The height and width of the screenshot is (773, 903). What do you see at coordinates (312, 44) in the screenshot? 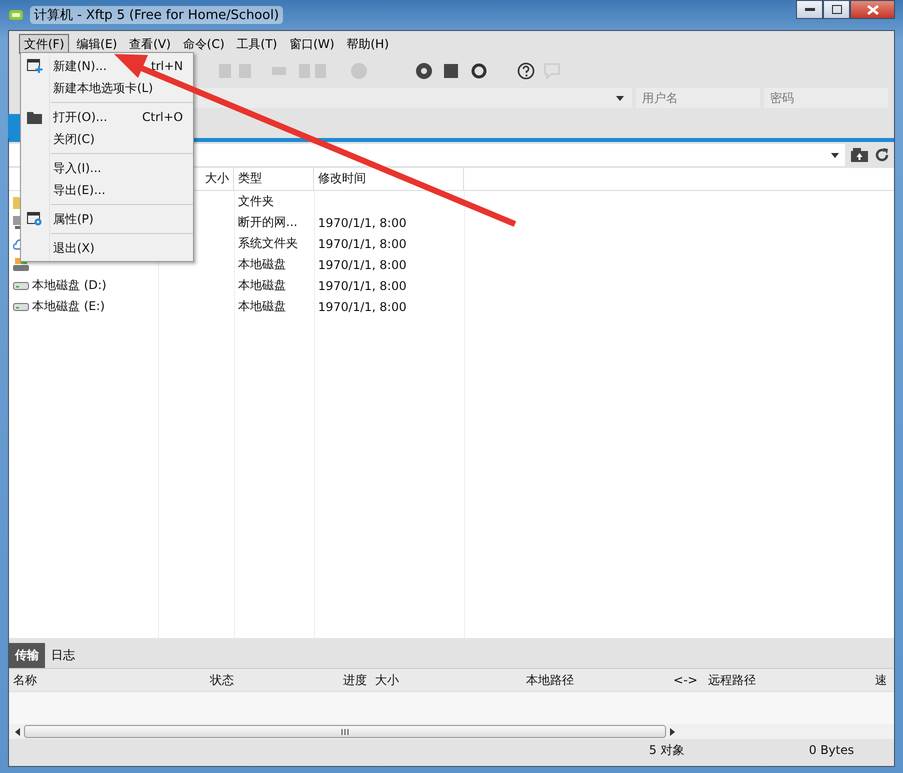
I see `menu-item: 窗口(W)` at bounding box center [312, 44].